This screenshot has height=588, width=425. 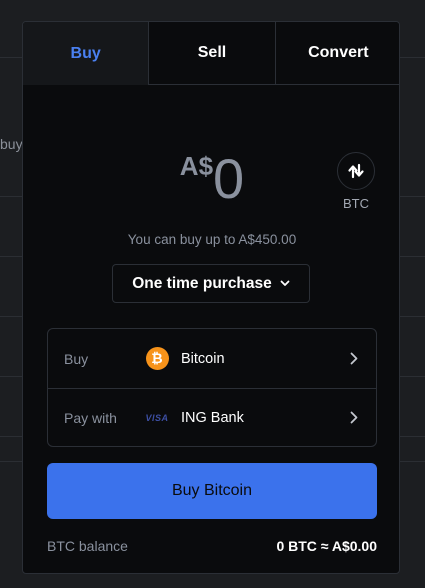 What do you see at coordinates (285, 283) in the screenshot?
I see `chevron-down-icon` at bounding box center [285, 283].